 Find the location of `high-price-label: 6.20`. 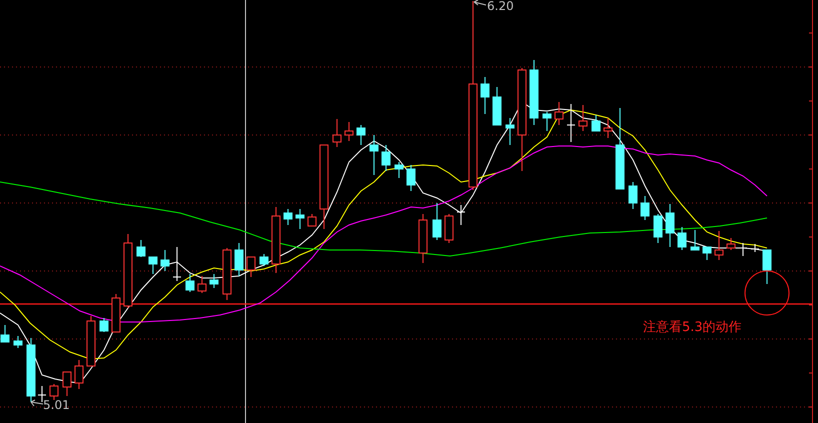

high-price-label: 6.20 is located at coordinates (500, 6).